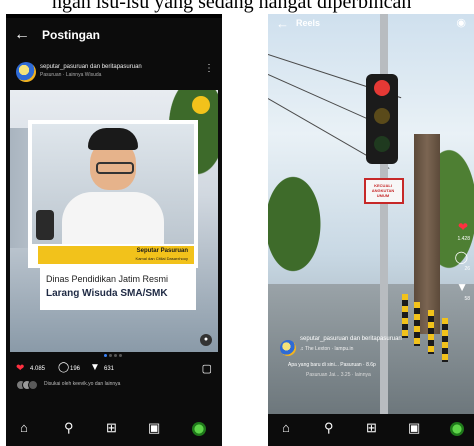  What do you see at coordinates (308, 23) in the screenshot?
I see `page-title: Reels` at bounding box center [308, 23].